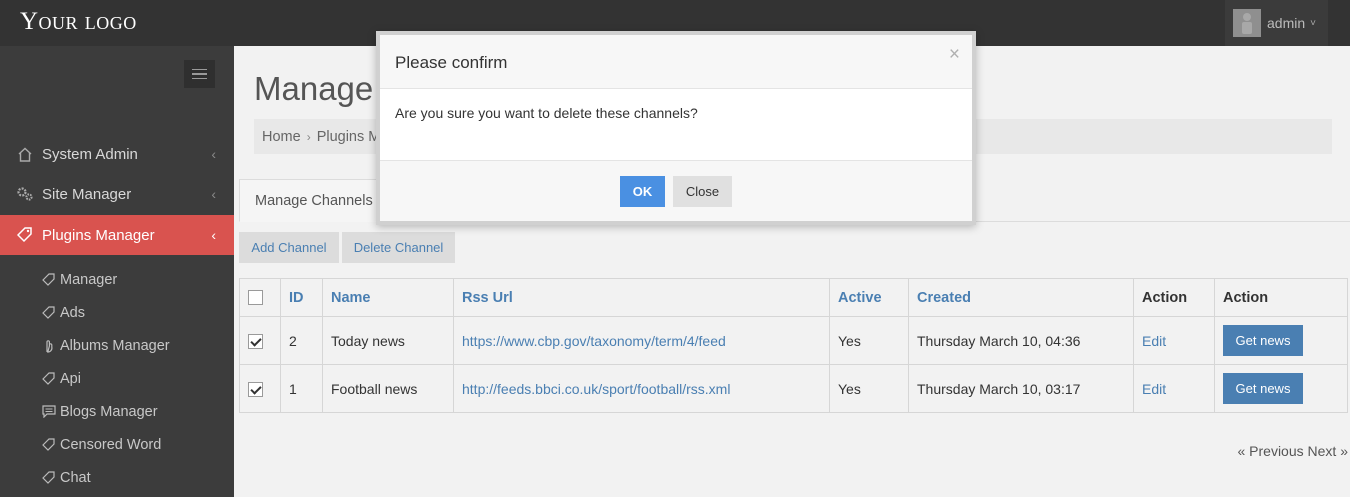 The height and width of the screenshot is (497, 1350). Describe the element at coordinates (702, 191) in the screenshot. I see `close-button: Close` at that location.